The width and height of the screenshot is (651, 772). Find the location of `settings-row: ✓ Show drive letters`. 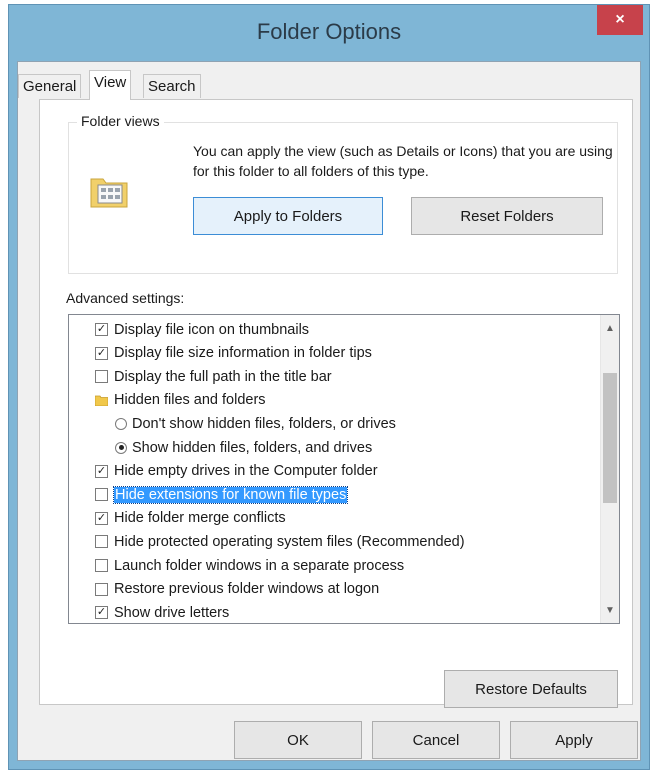

settings-row: ✓ Show drive letters is located at coordinates (162, 612).